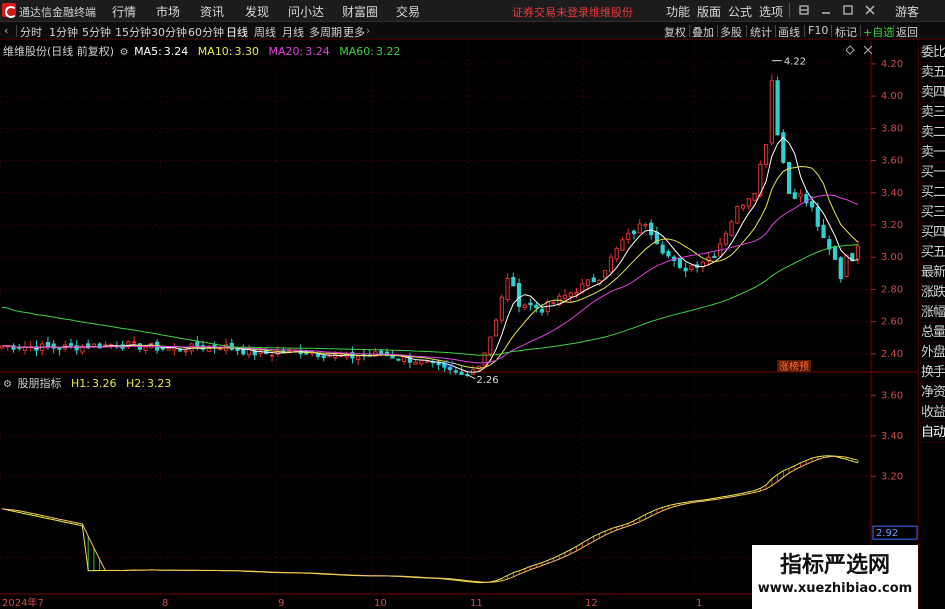 The width and height of the screenshot is (945, 609). What do you see at coordinates (892, 476) in the screenshot?
I see `indicator-tick-label: 3.20` at bounding box center [892, 476].